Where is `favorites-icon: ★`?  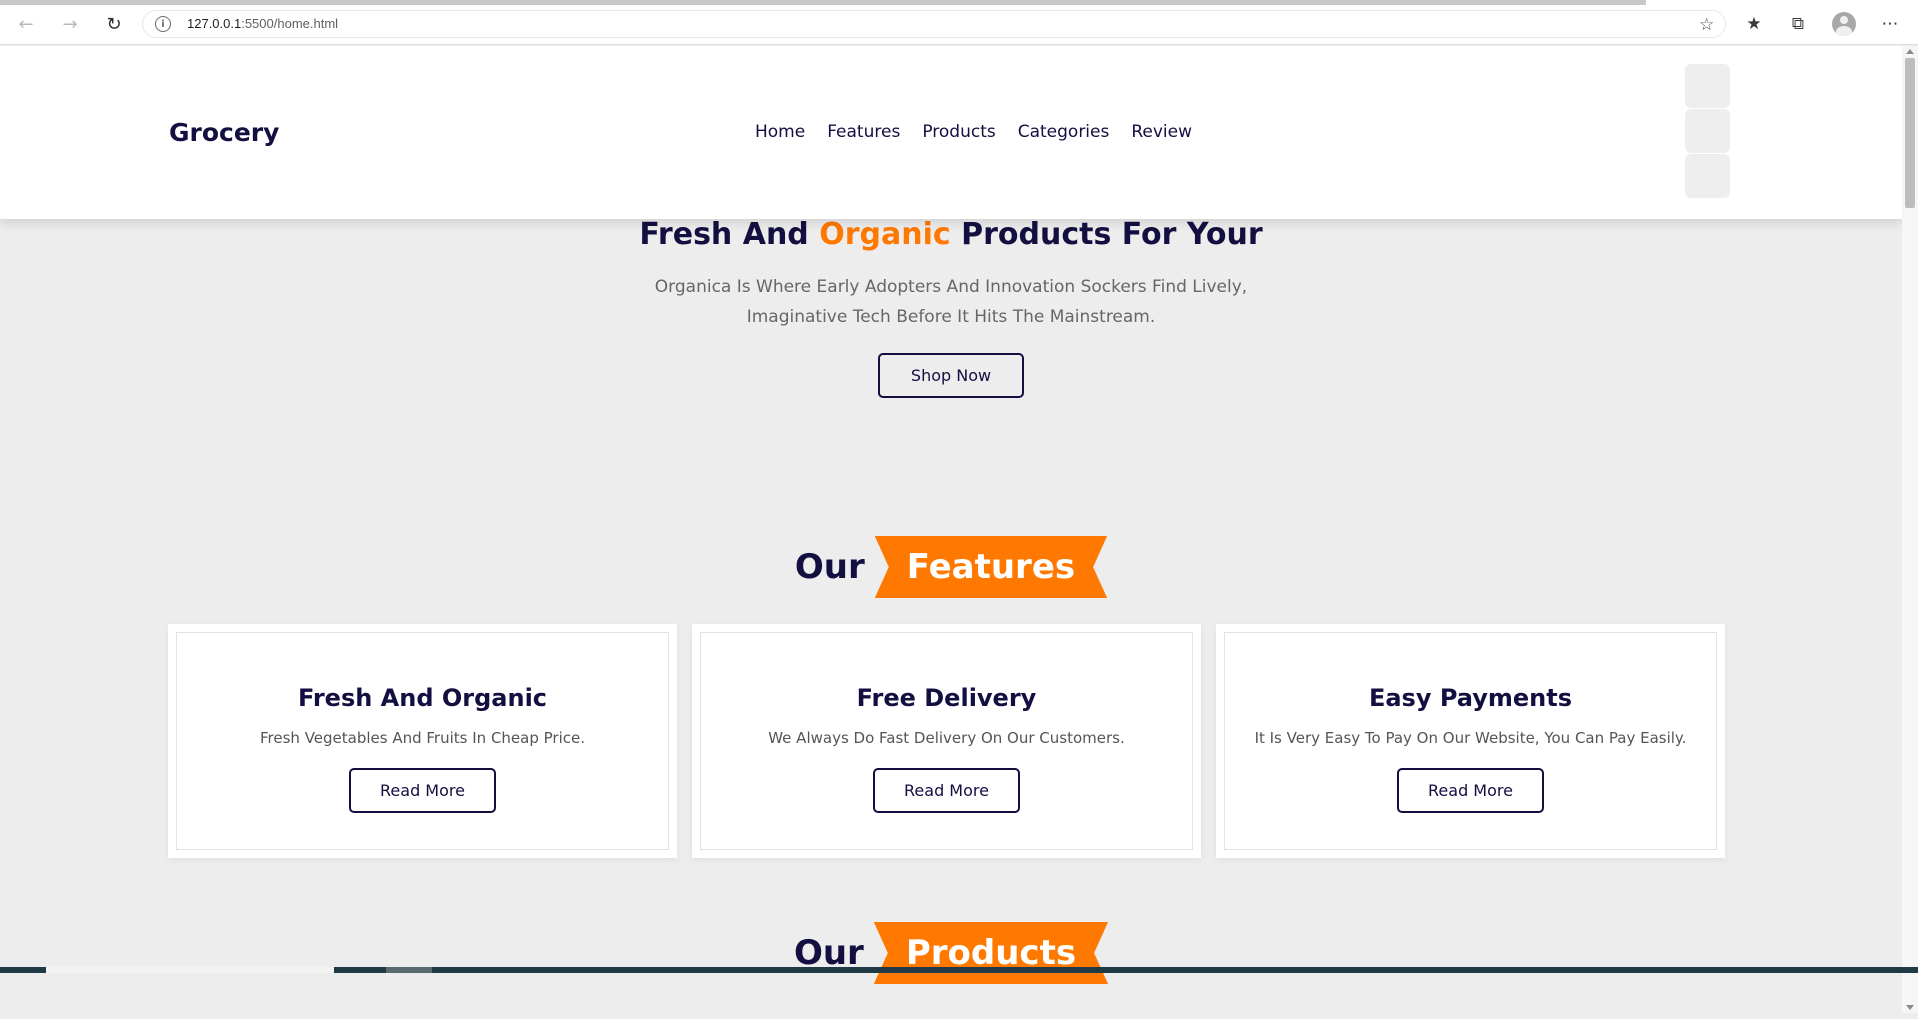 favorites-icon: ★ is located at coordinates (1754, 24).